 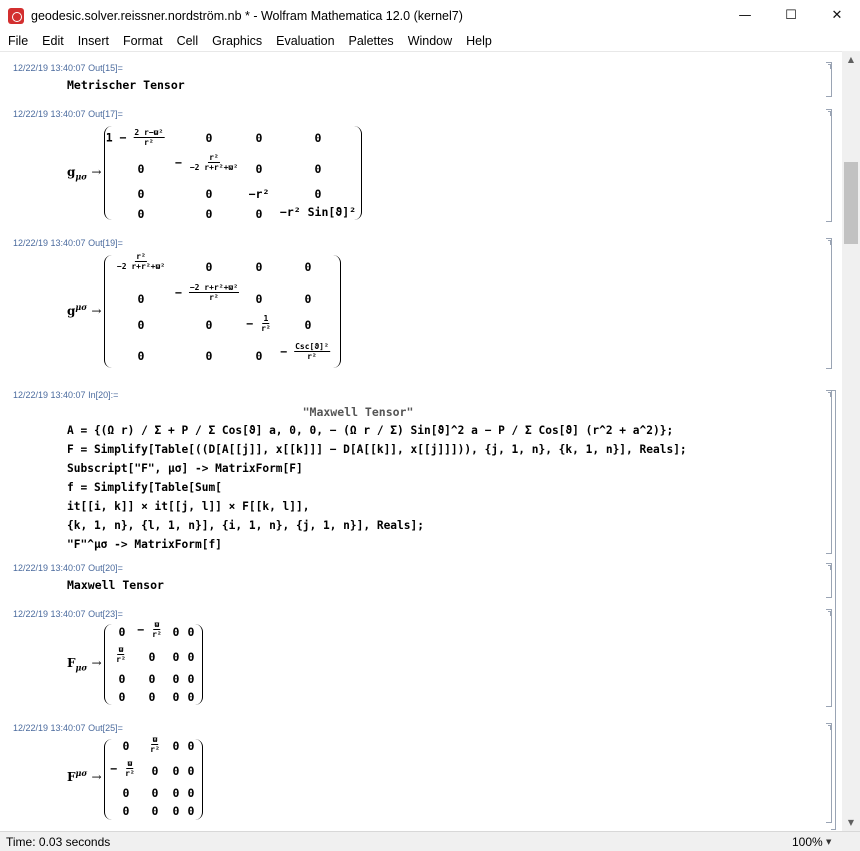 I want to click on input-title-string: "Maxwell Tensor", so click(x=358, y=412).